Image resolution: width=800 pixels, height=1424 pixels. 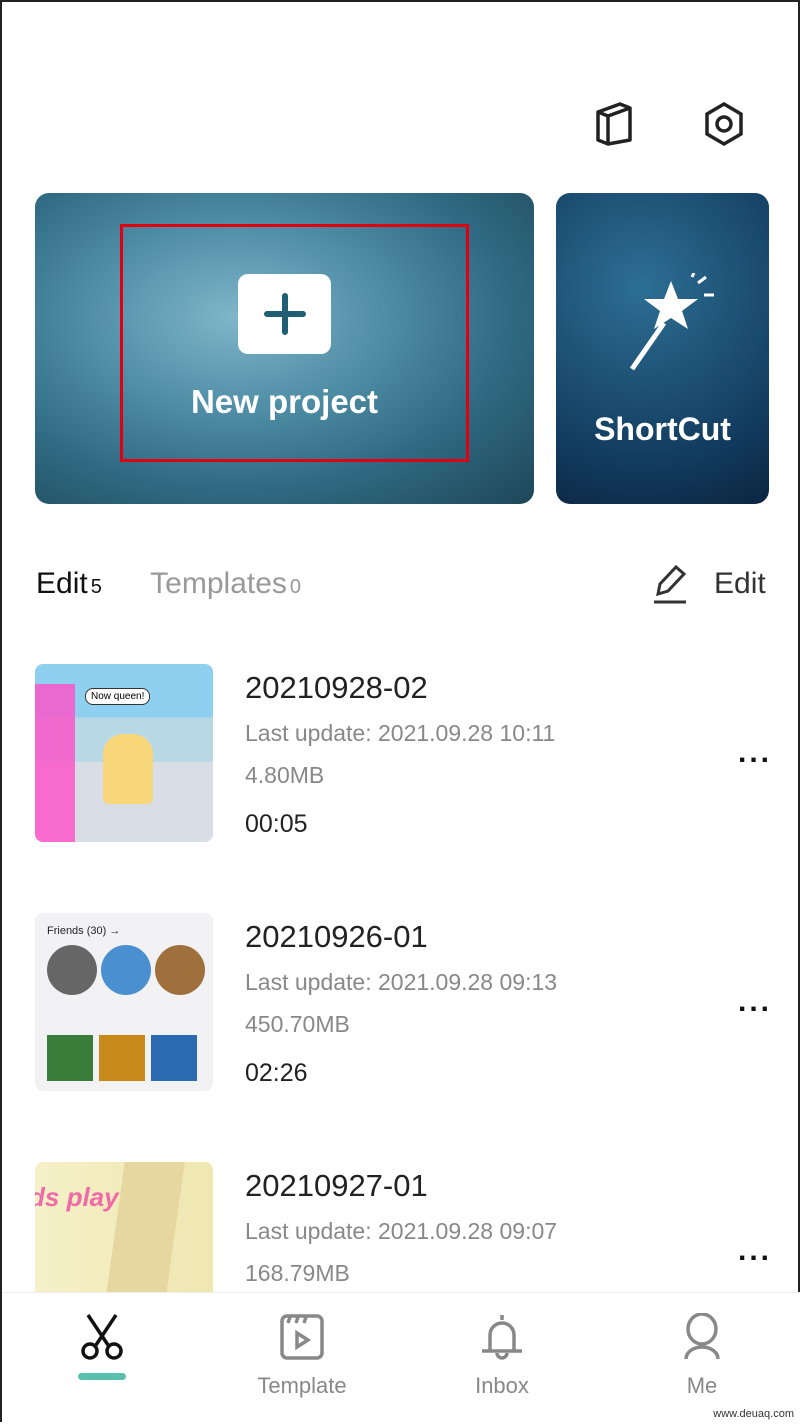 I want to click on nav-edit, so click(x=102, y=1346).